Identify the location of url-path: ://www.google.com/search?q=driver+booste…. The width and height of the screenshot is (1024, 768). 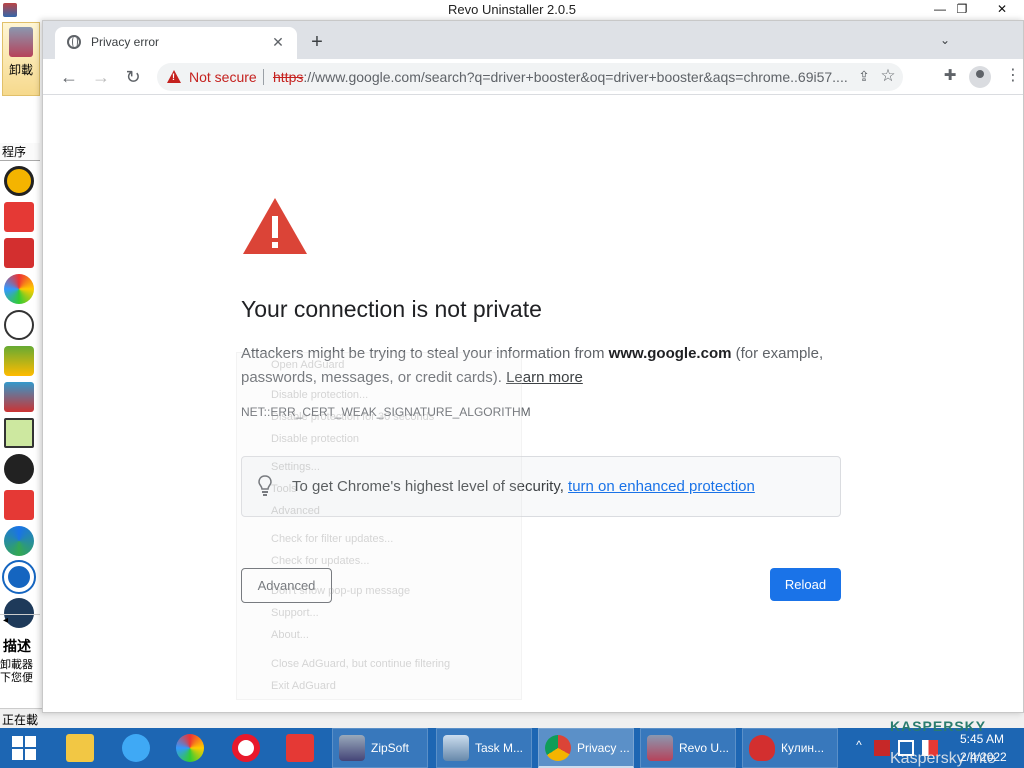
(575, 77).